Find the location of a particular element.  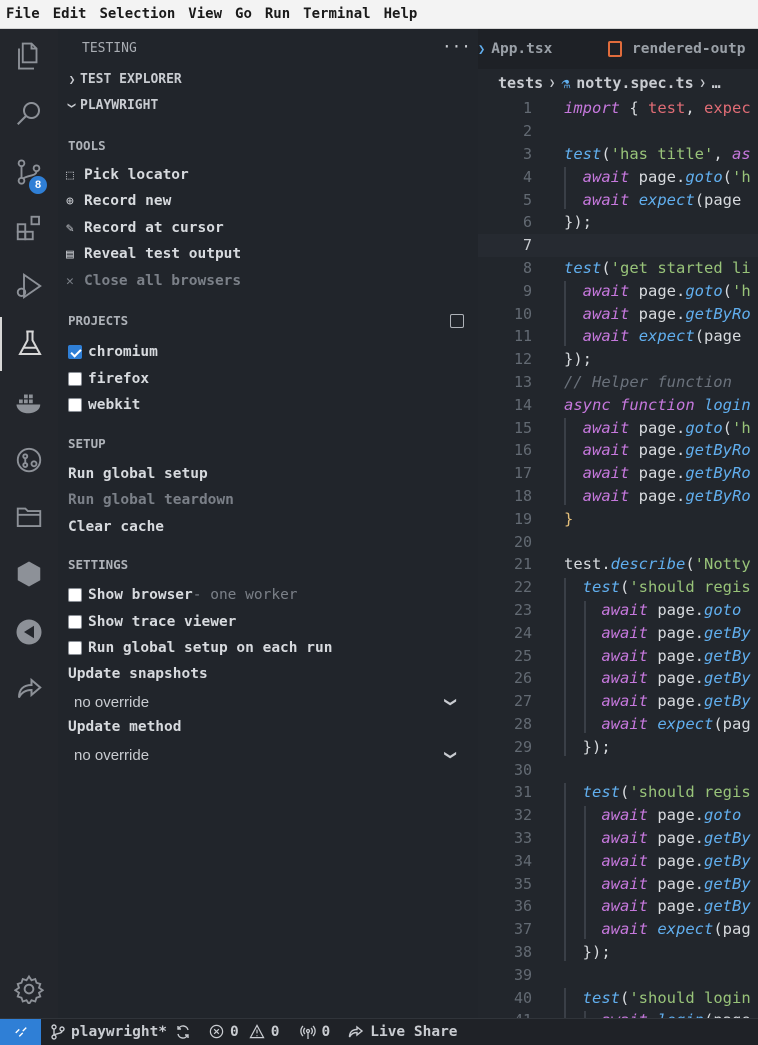

project-firefox: firefox is located at coordinates (278, 379).